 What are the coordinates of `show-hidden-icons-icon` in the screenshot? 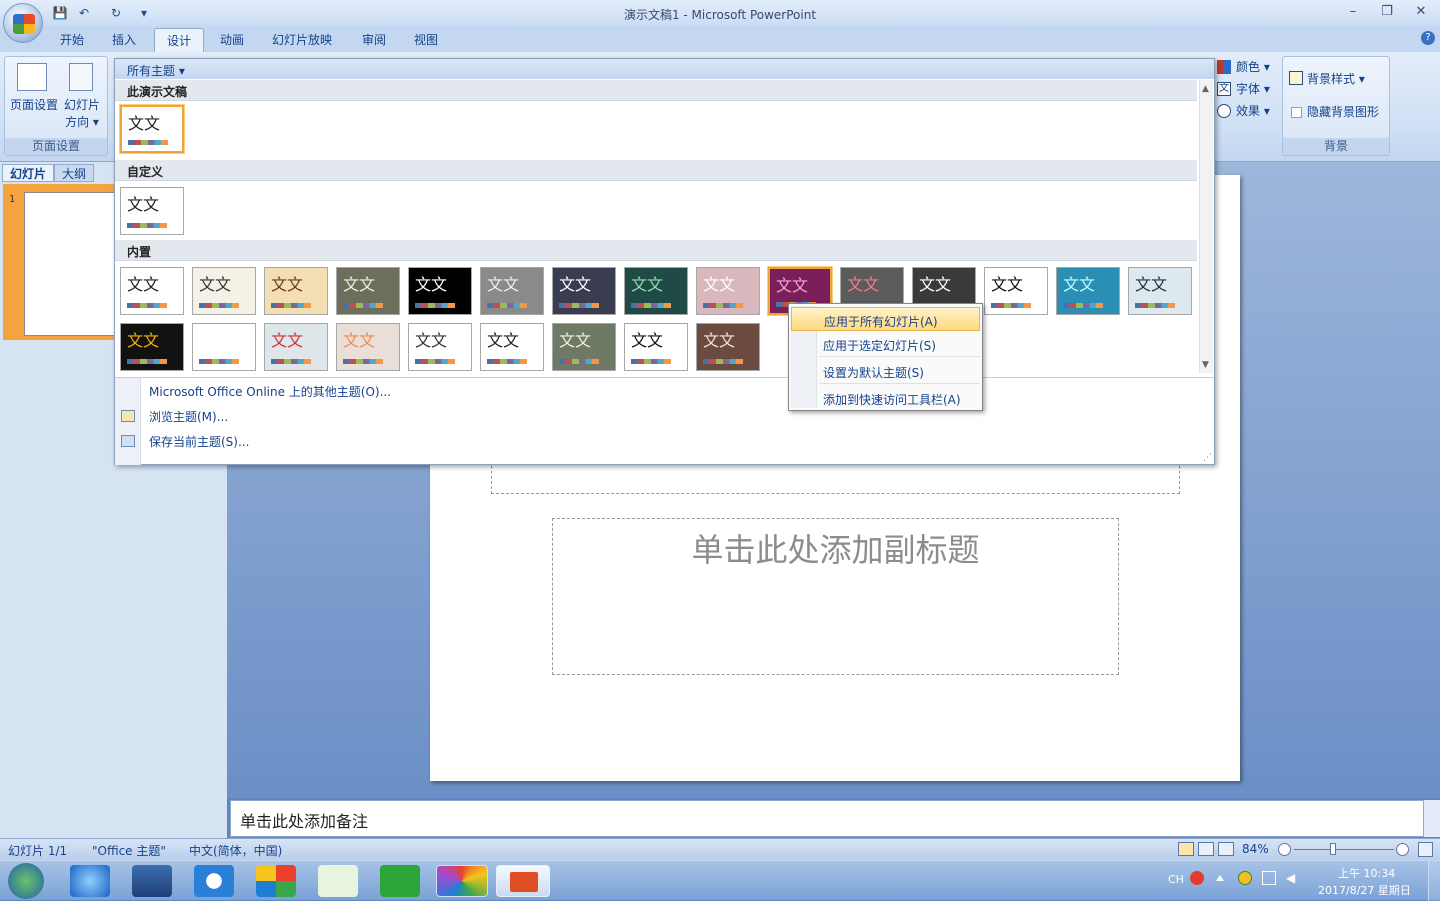 It's located at (1220, 878).